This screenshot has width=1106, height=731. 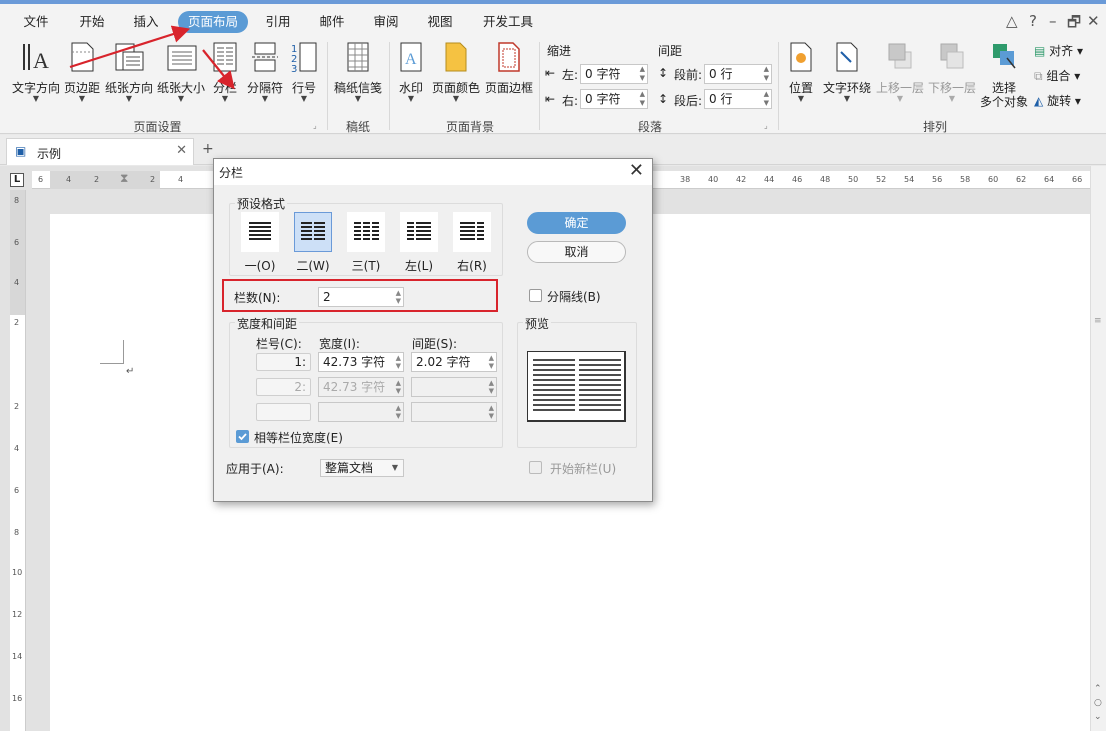 I want to click on close-icon: ✕, so click(x=1093, y=21).